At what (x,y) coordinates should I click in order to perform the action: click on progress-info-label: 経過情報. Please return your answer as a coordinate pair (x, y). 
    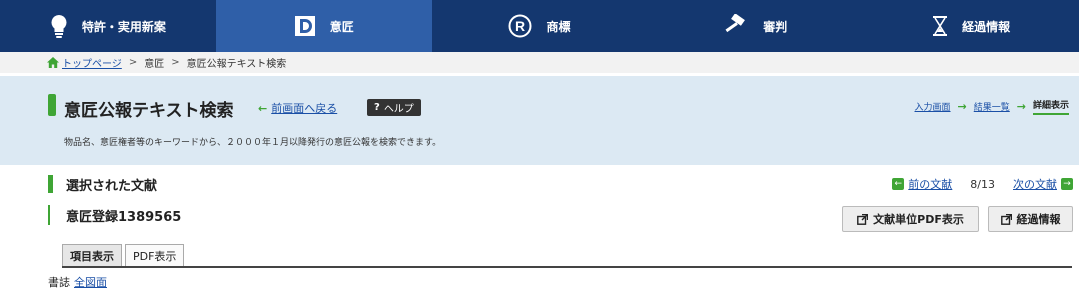
    Looking at the image, I should click on (1038, 219).